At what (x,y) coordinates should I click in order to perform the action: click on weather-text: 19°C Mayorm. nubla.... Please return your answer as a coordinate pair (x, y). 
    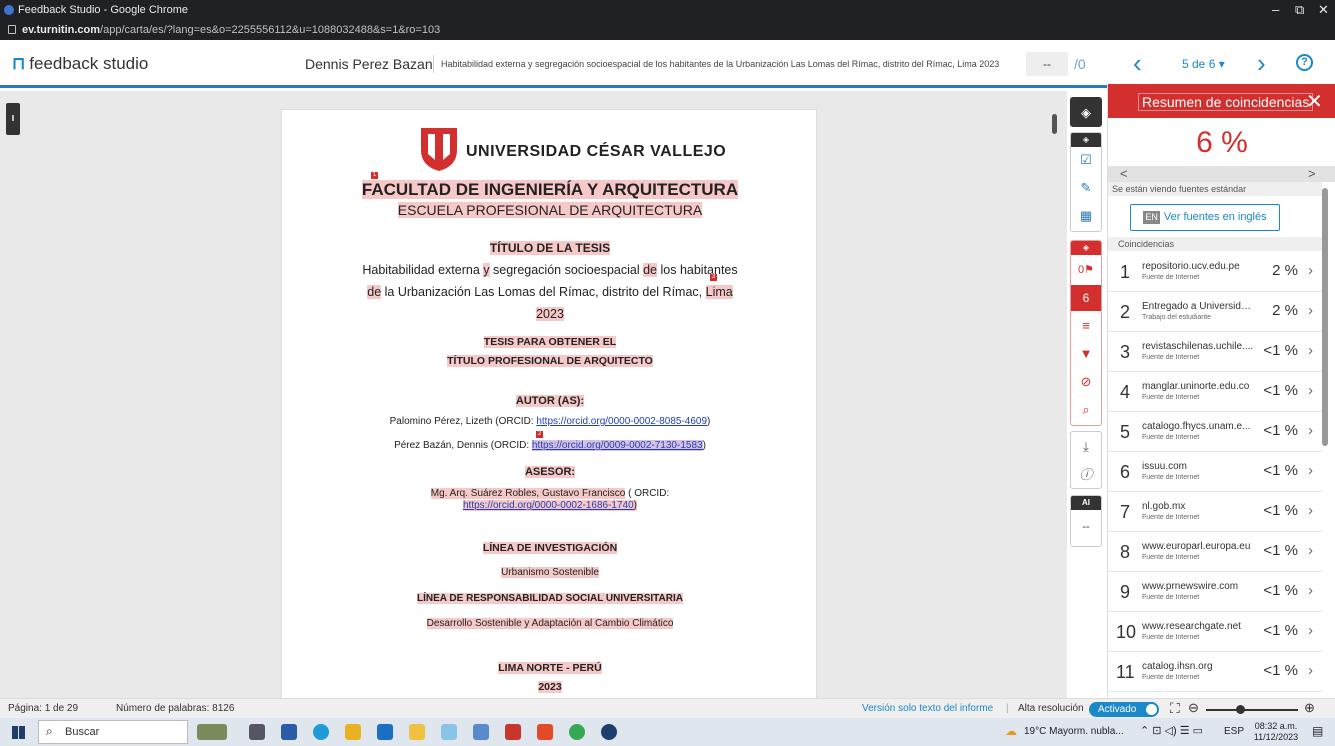
    Looking at the image, I should click on (1074, 731).